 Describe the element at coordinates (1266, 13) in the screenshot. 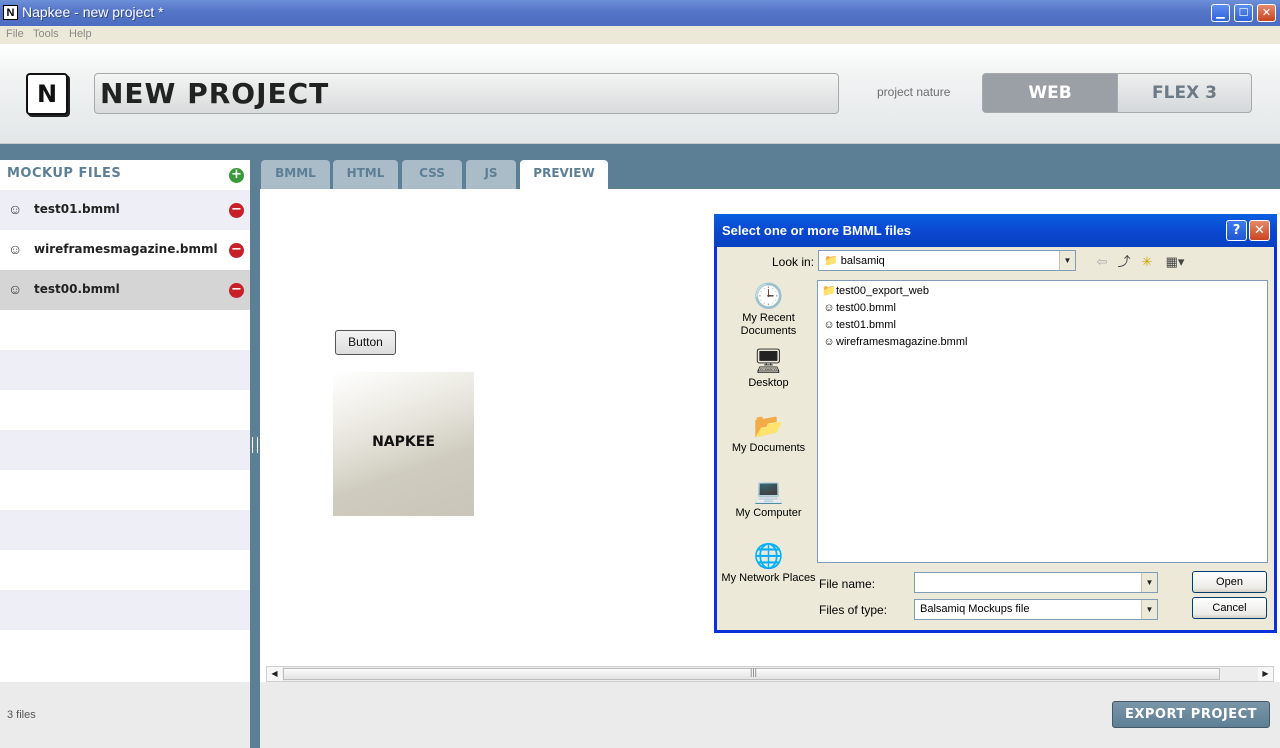

I see `close-window-button: ✕` at that location.